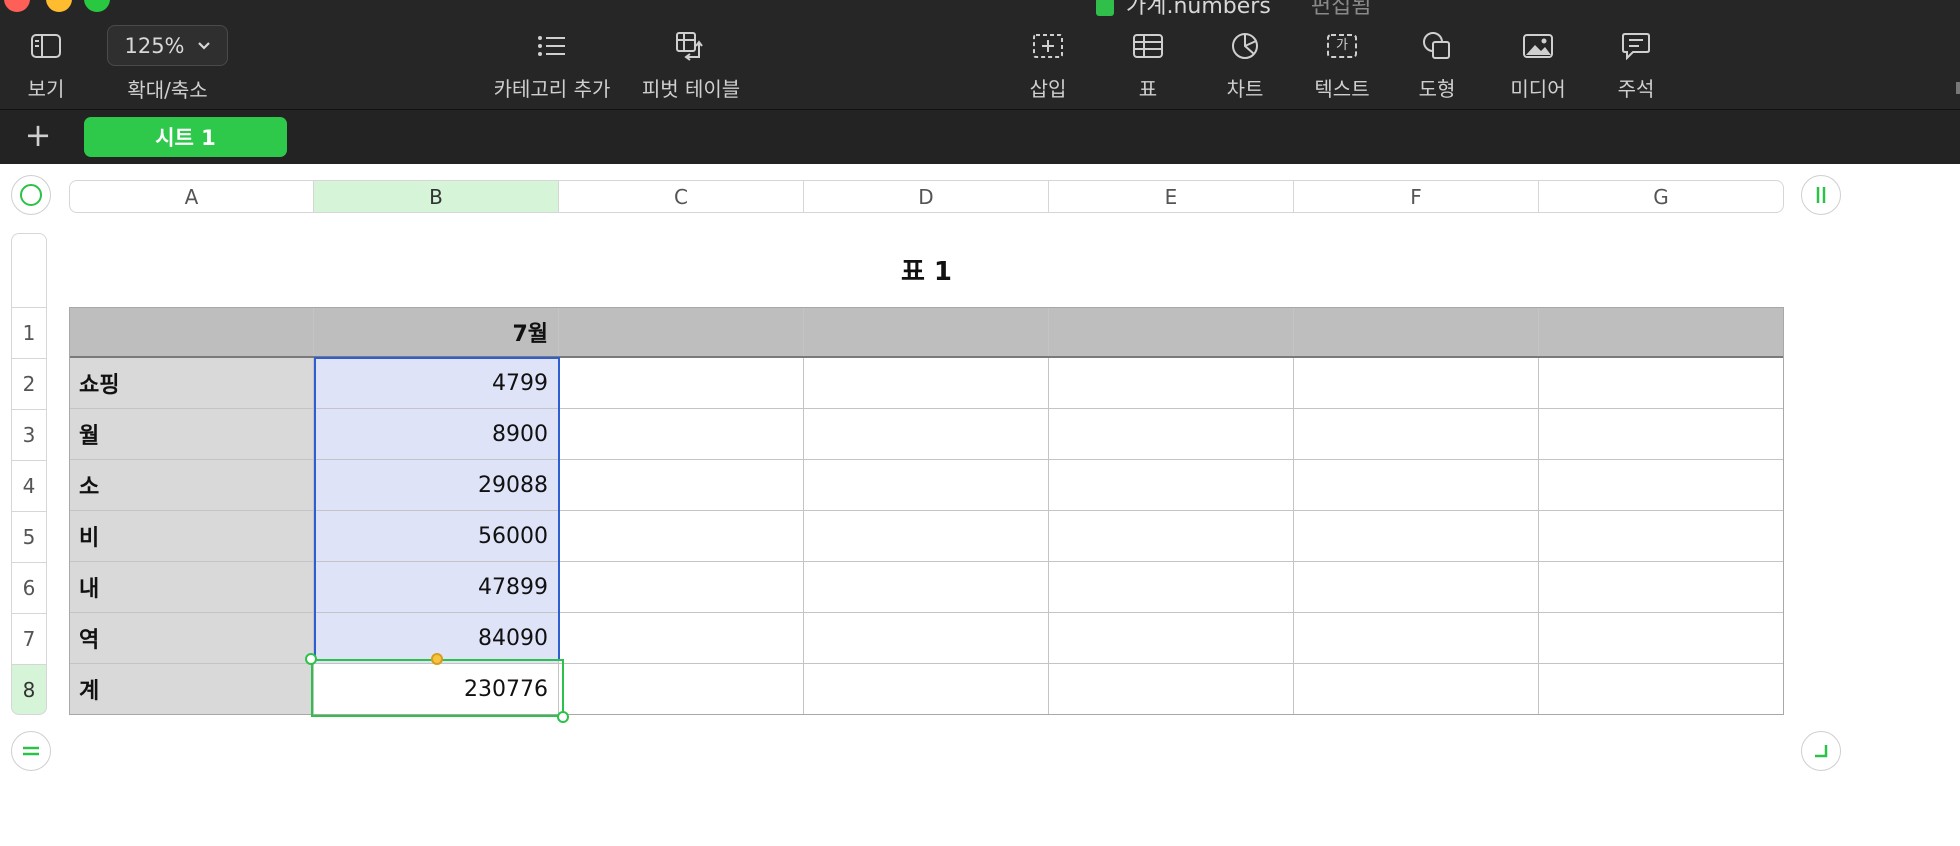  I want to click on table-title: 표 1, so click(926, 269).